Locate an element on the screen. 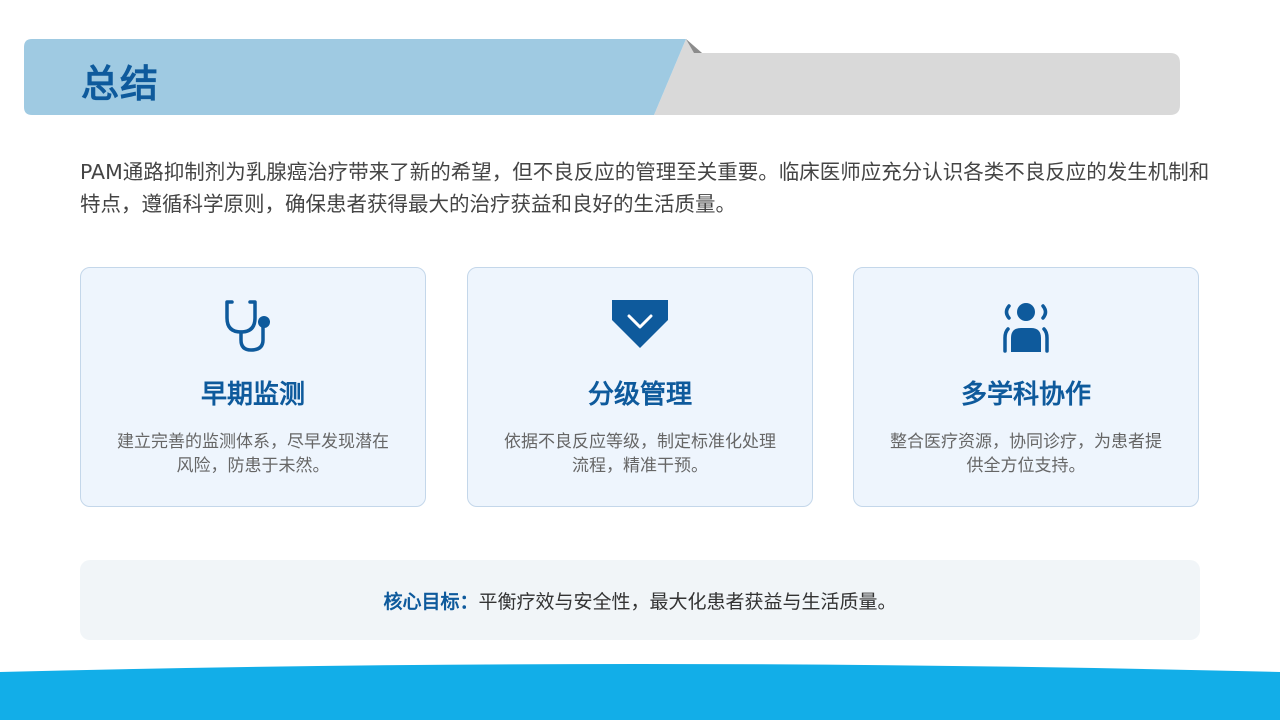 The image size is (1280, 720). card-title: 分级管理 is located at coordinates (639, 395).